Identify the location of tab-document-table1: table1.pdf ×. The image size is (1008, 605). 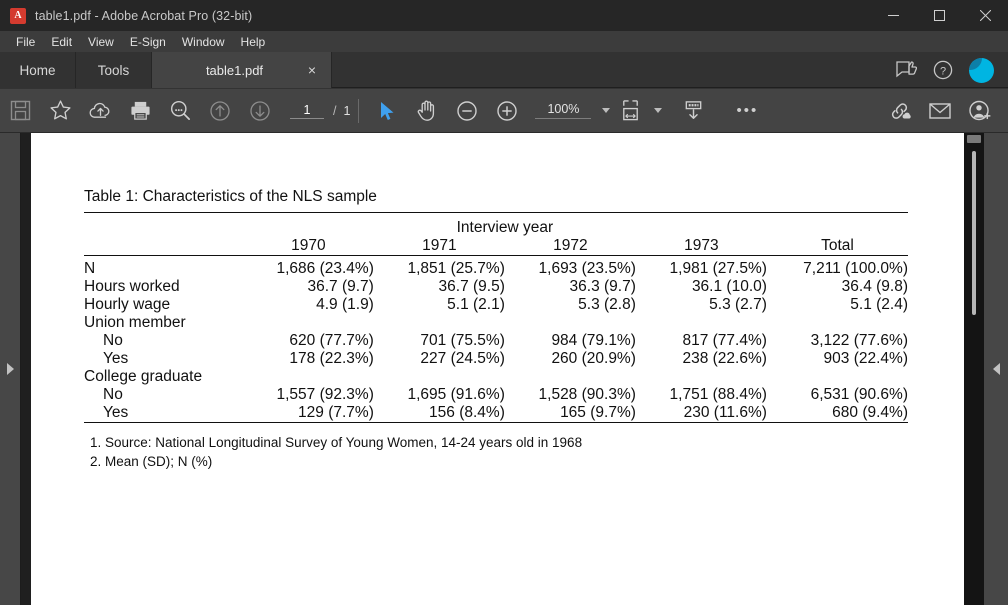
(242, 70).